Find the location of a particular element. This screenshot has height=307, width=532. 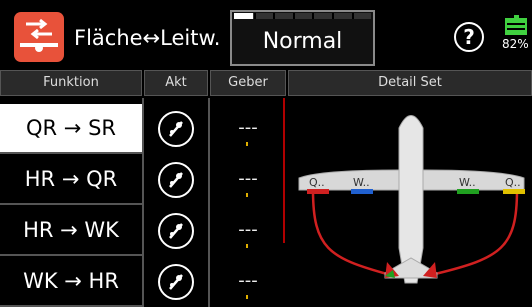

flight-mode-label: Normal is located at coordinates (302, 41).